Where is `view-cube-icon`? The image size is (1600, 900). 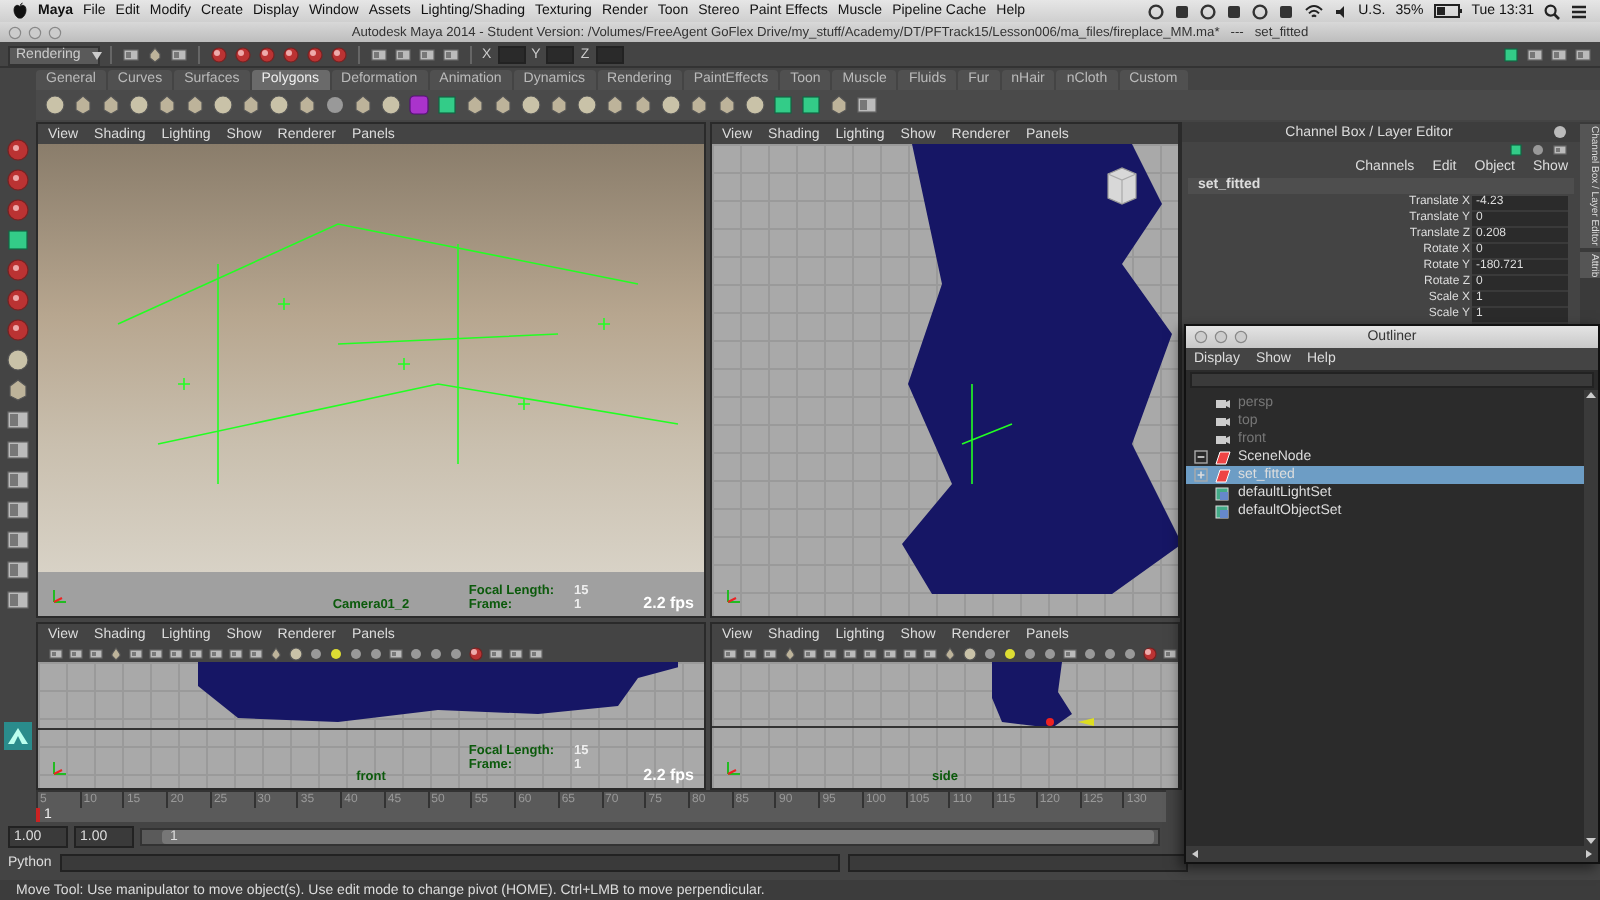
view-cube-icon is located at coordinates (1122, 186).